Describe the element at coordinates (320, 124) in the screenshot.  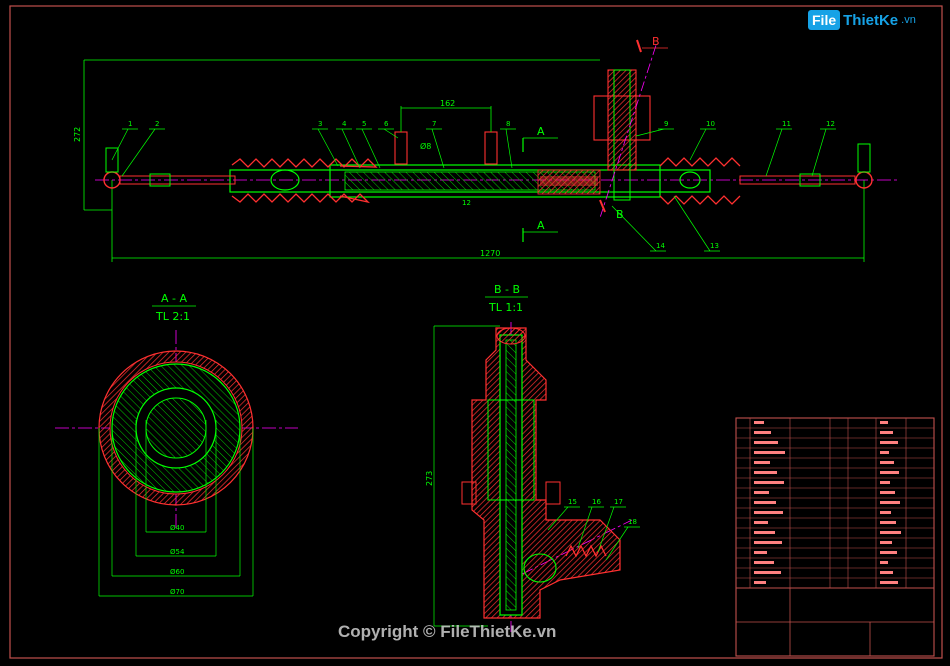
I see `part-number-label: 3` at that location.